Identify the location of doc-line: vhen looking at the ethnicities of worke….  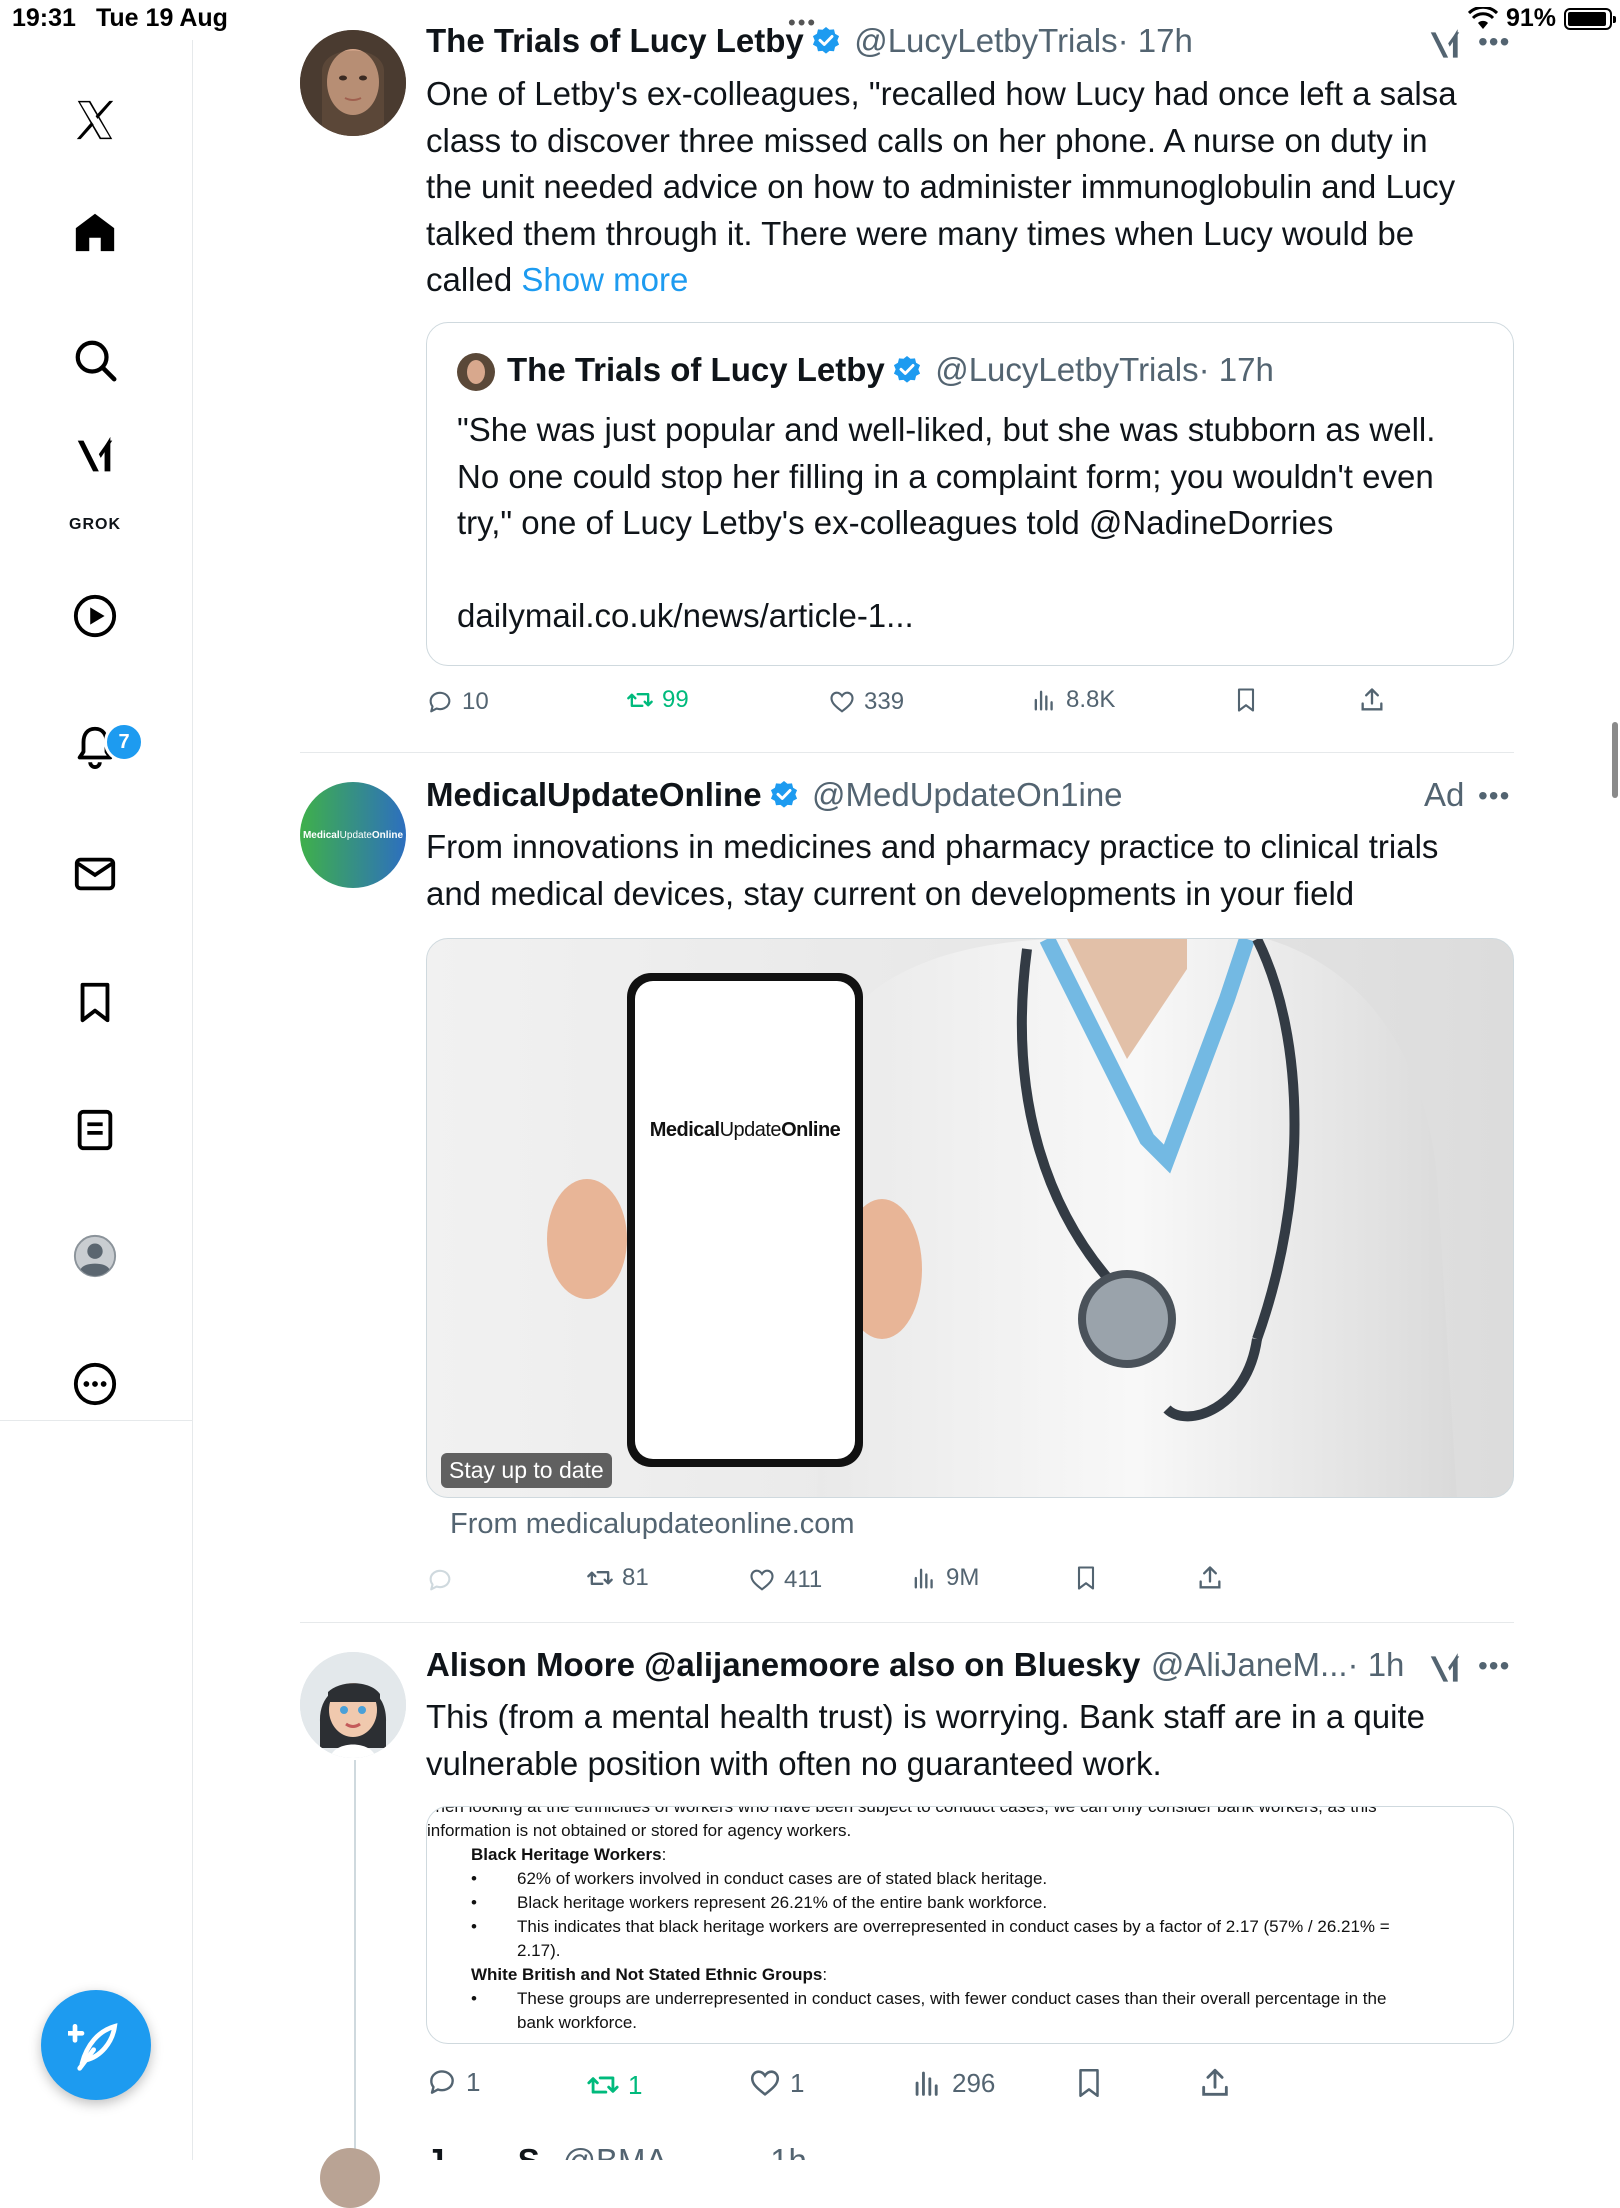
(902, 1811).